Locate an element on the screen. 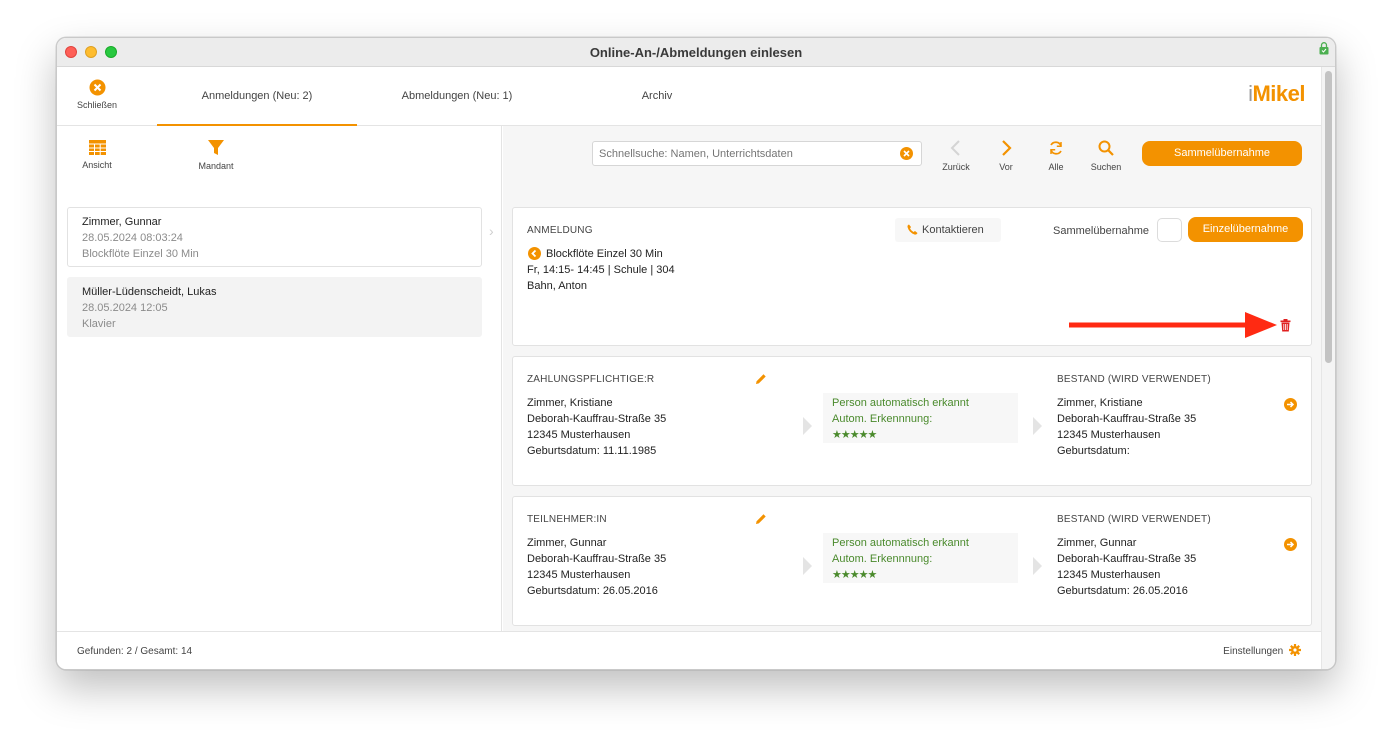  participant-city: 12345 Musterhausen is located at coordinates (579, 575).